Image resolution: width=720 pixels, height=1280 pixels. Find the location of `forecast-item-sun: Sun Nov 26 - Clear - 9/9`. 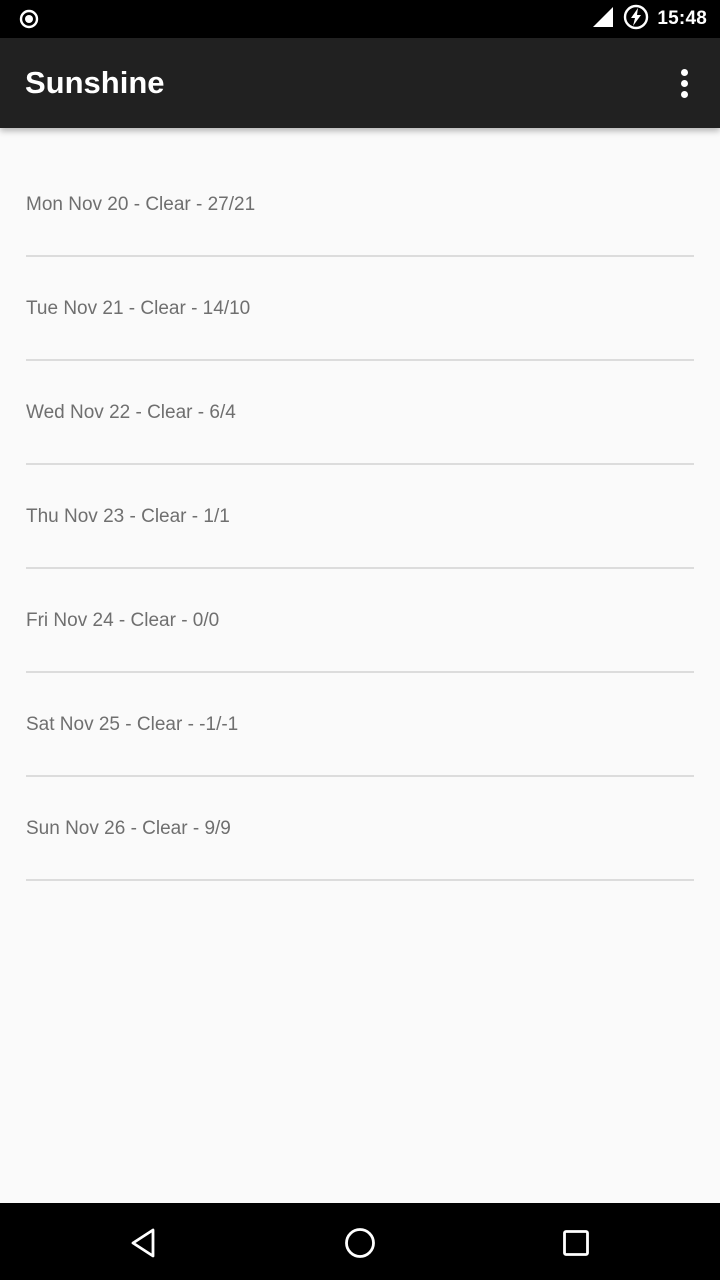

forecast-item-sun: Sun Nov 26 - Clear - 9/9 is located at coordinates (360, 829).